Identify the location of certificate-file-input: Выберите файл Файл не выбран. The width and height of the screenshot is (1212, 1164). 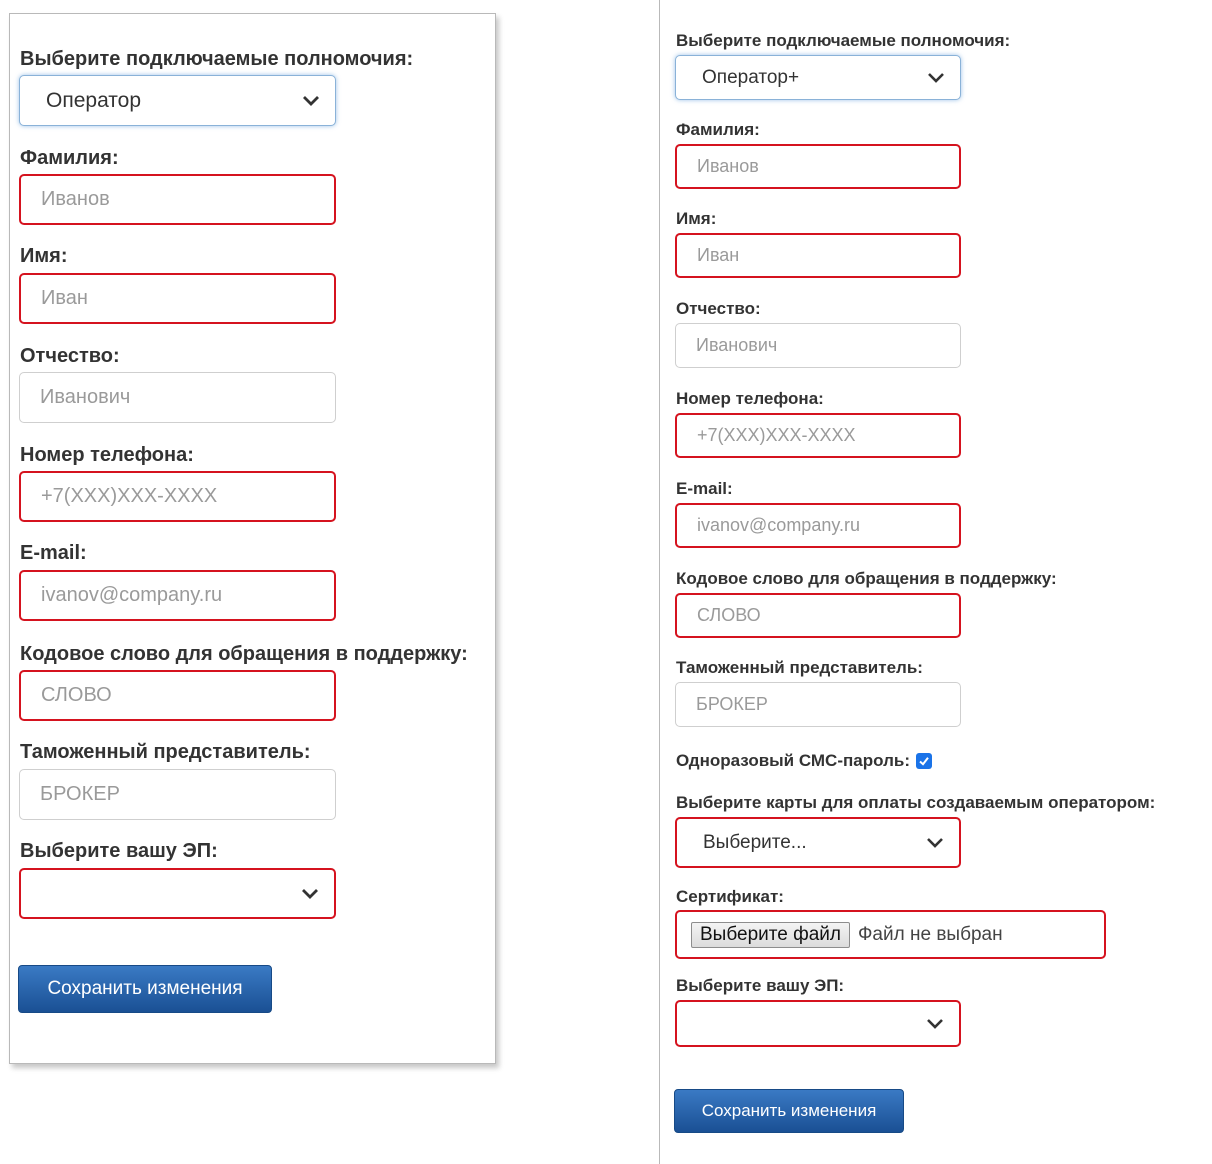
(890, 934).